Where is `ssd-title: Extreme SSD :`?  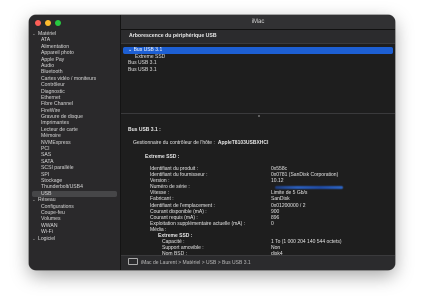
ssd-title: Extreme SSD : is located at coordinates (162, 157).